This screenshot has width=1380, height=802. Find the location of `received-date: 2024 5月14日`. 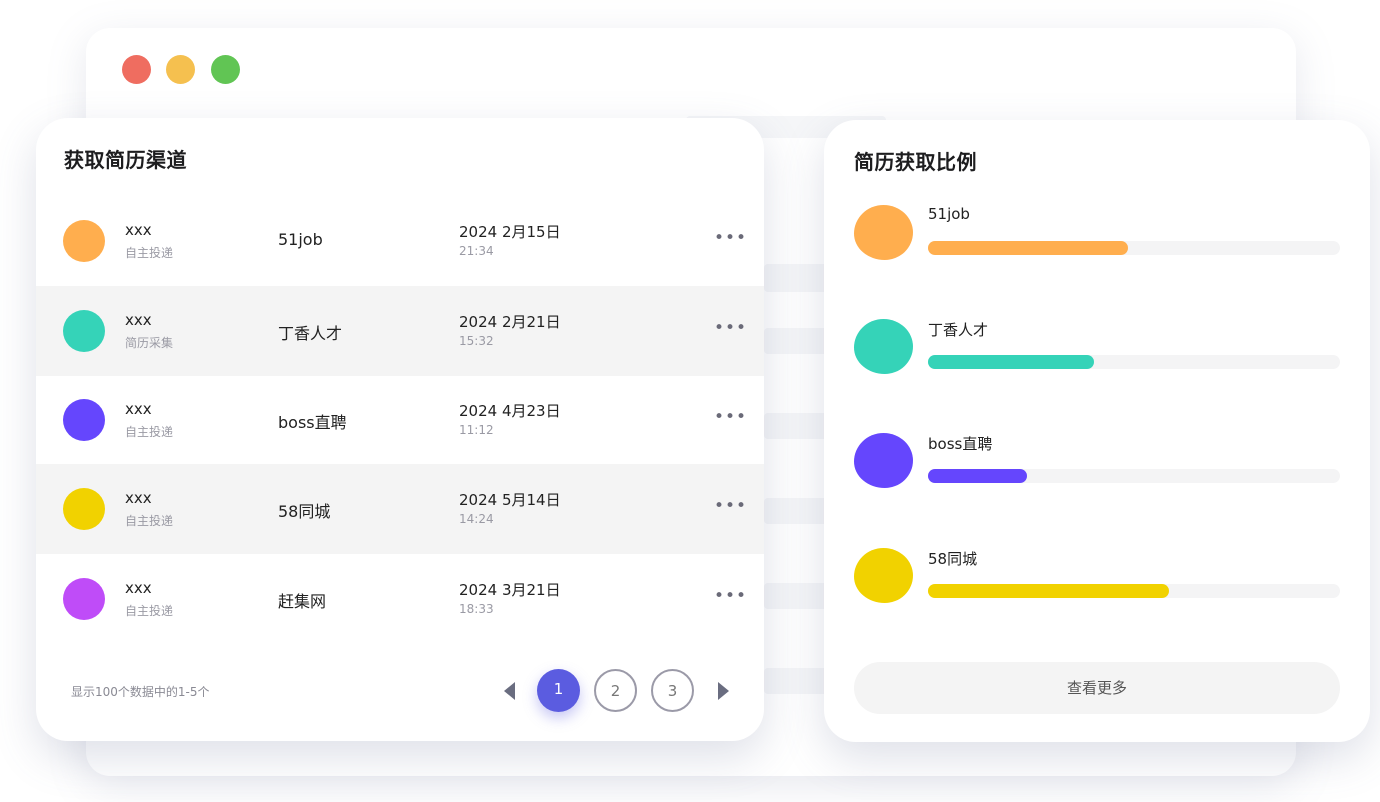

received-date: 2024 5月14日 is located at coordinates (510, 500).